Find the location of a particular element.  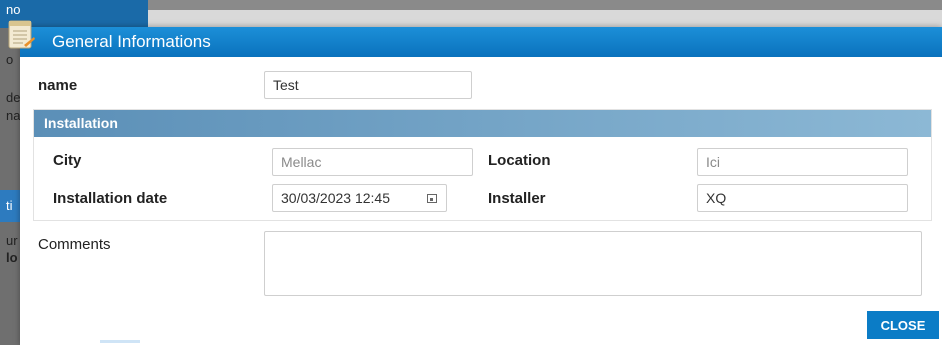

background-text-5: lo is located at coordinates (12, 257).